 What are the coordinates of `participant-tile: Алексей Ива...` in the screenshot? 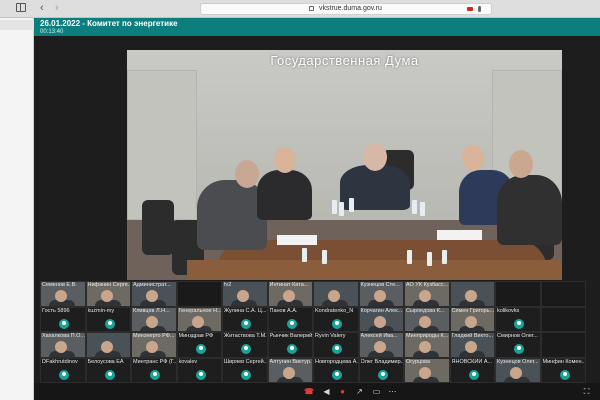 It's located at (381, 345).